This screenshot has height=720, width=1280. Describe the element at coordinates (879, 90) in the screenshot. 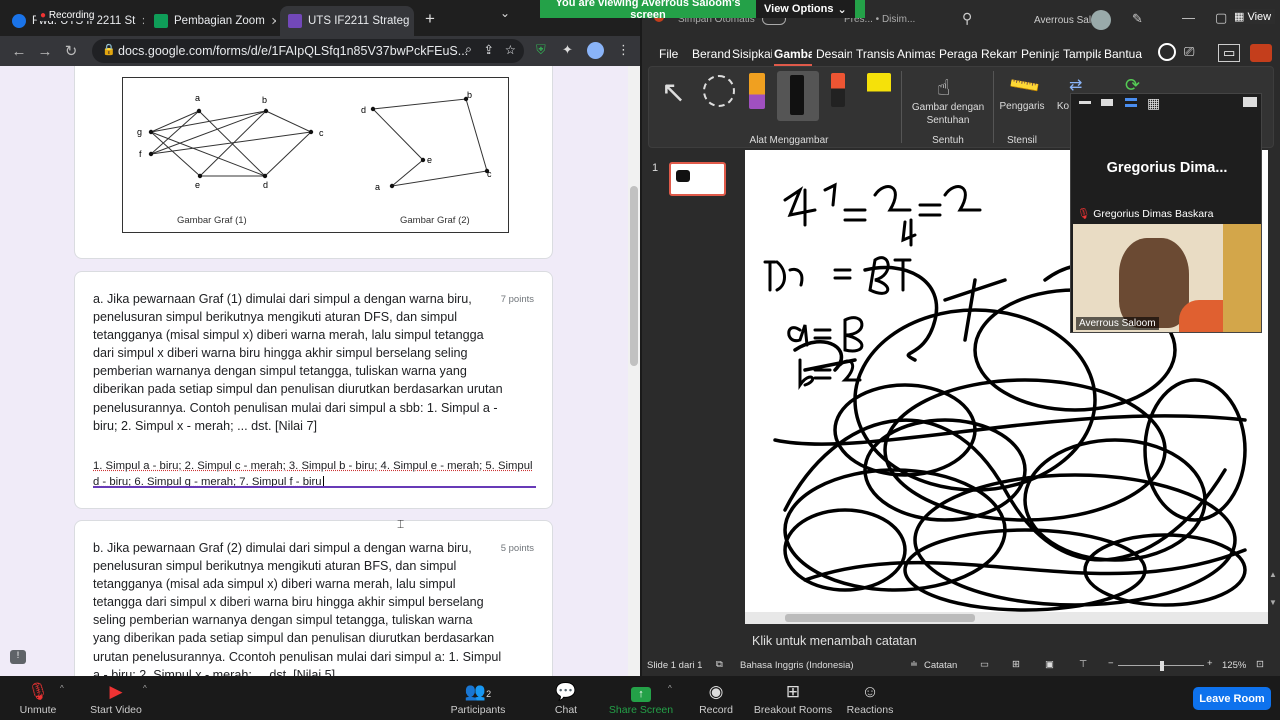

I see `highlighter-icon` at that location.